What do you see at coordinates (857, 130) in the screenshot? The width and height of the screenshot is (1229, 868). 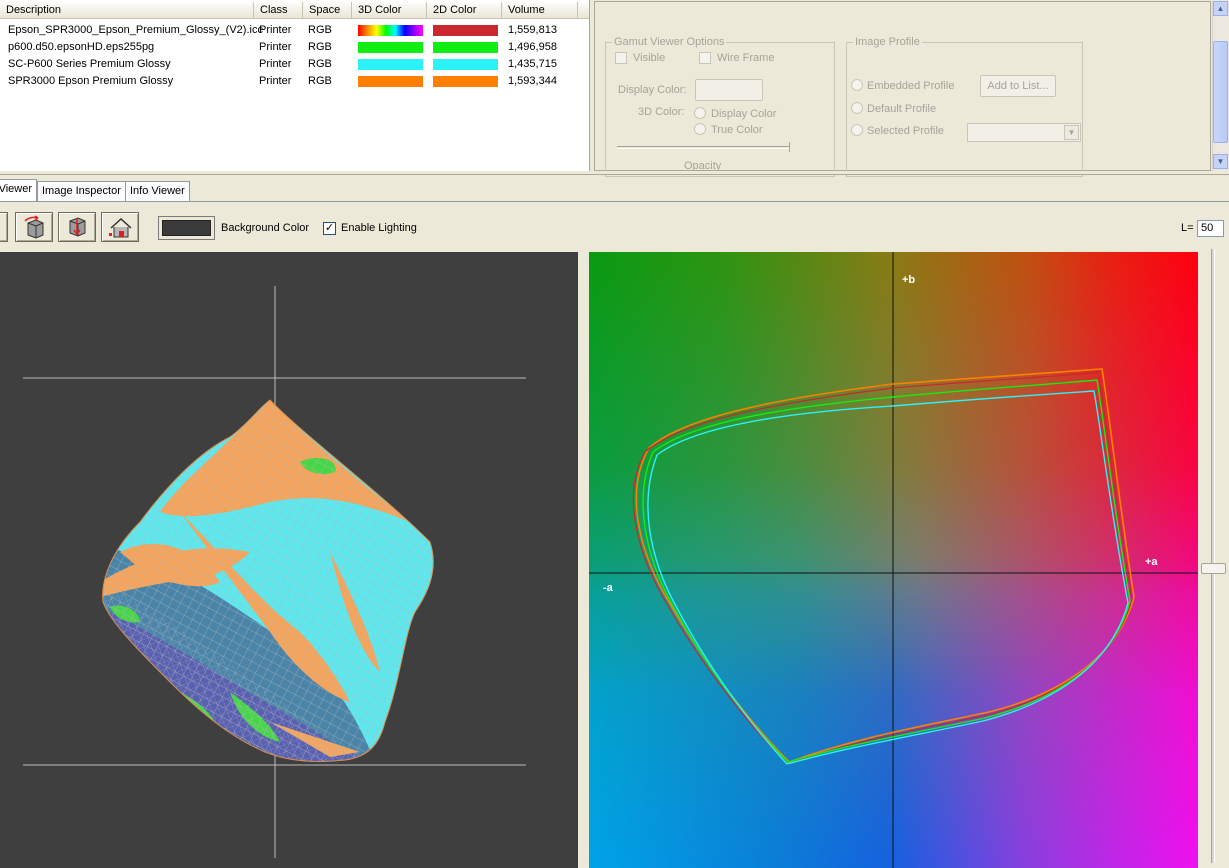 I see `selected-profile-radio` at bounding box center [857, 130].